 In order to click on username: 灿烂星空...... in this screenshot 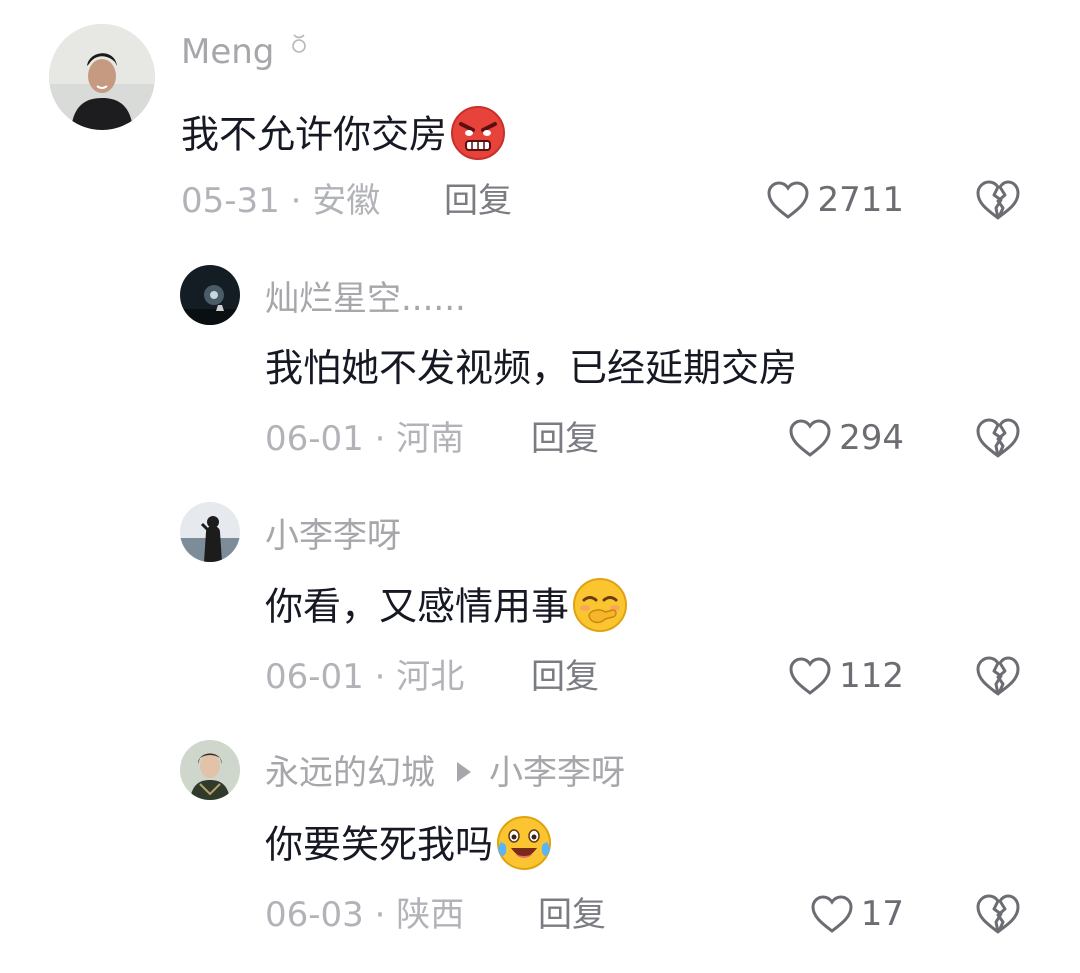, I will do `click(365, 299)`.